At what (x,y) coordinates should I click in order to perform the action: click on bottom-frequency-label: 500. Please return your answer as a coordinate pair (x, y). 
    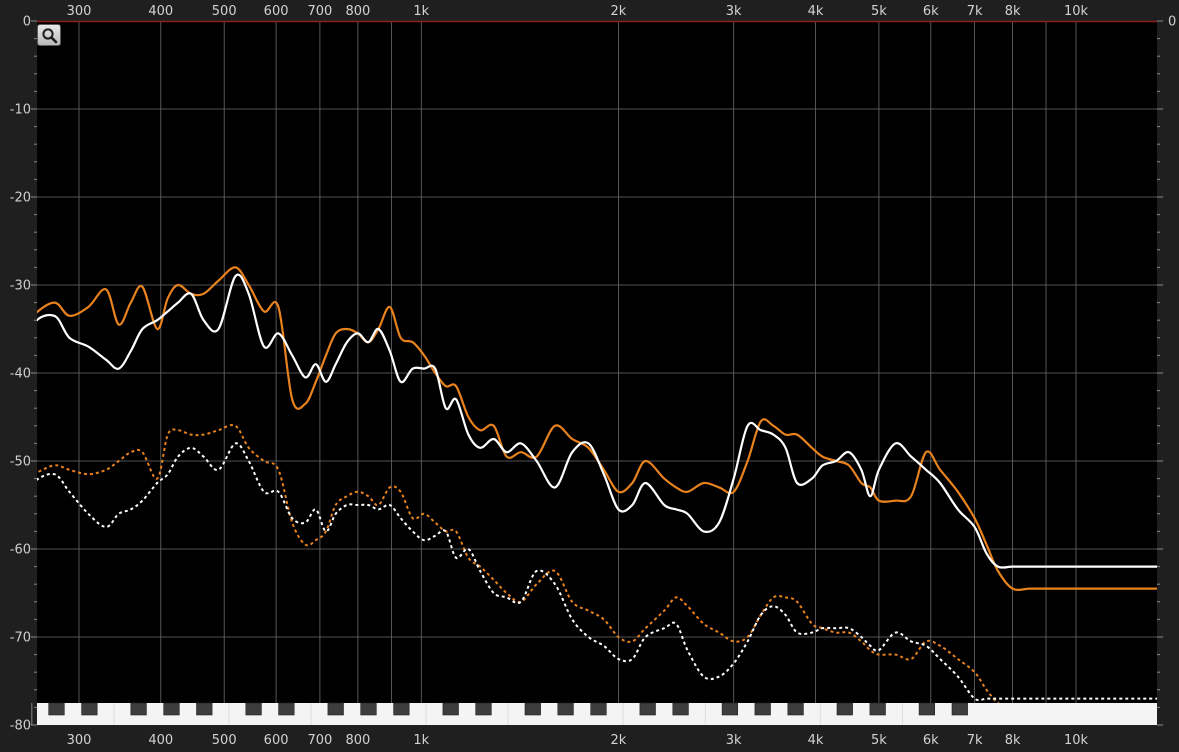
    Looking at the image, I should click on (224, 740).